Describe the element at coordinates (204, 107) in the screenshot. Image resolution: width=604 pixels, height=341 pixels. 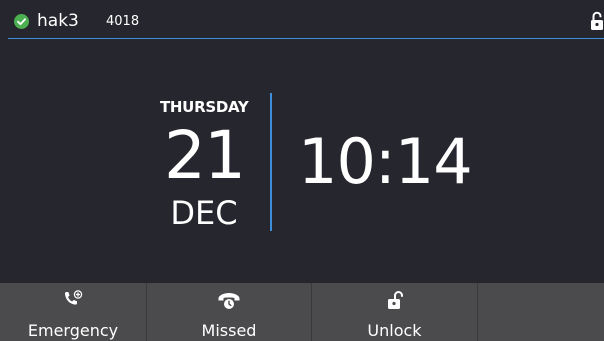
I see `weekday-label: THURSDAY` at that location.